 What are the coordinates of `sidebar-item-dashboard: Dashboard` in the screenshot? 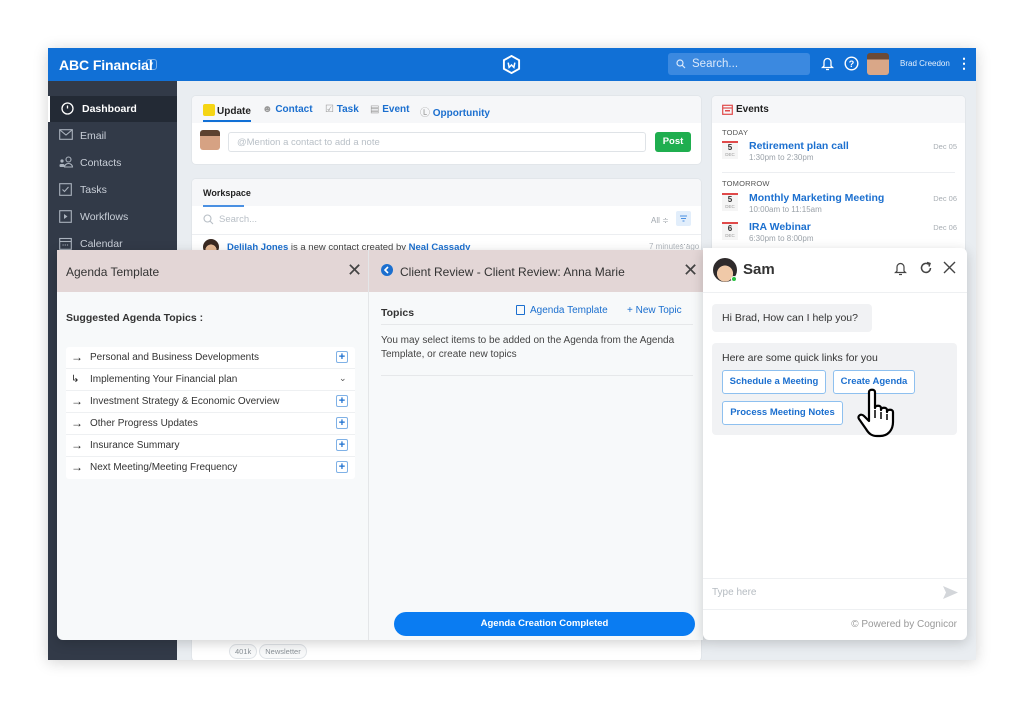 It's located at (112, 109).